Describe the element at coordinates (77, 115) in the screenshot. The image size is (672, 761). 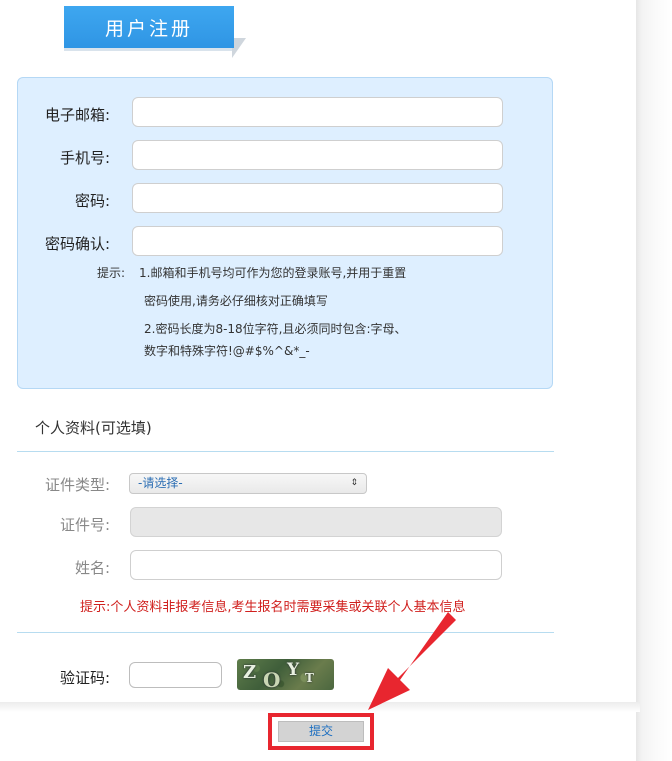
I see `email-label: 电子邮箱:` at that location.